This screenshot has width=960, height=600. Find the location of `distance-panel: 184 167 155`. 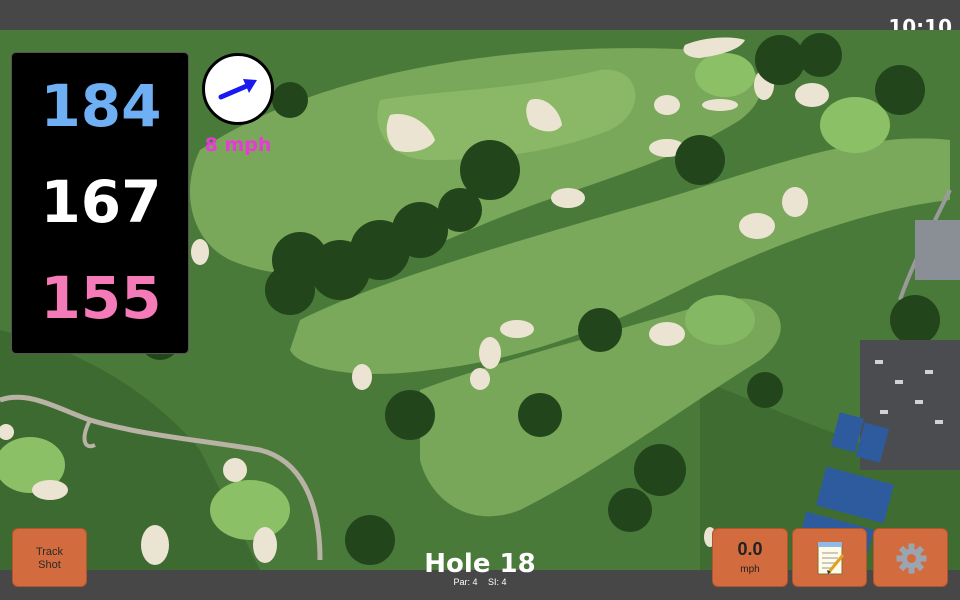

distance-panel: 184 167 155 is located at coordinates (100, 203).